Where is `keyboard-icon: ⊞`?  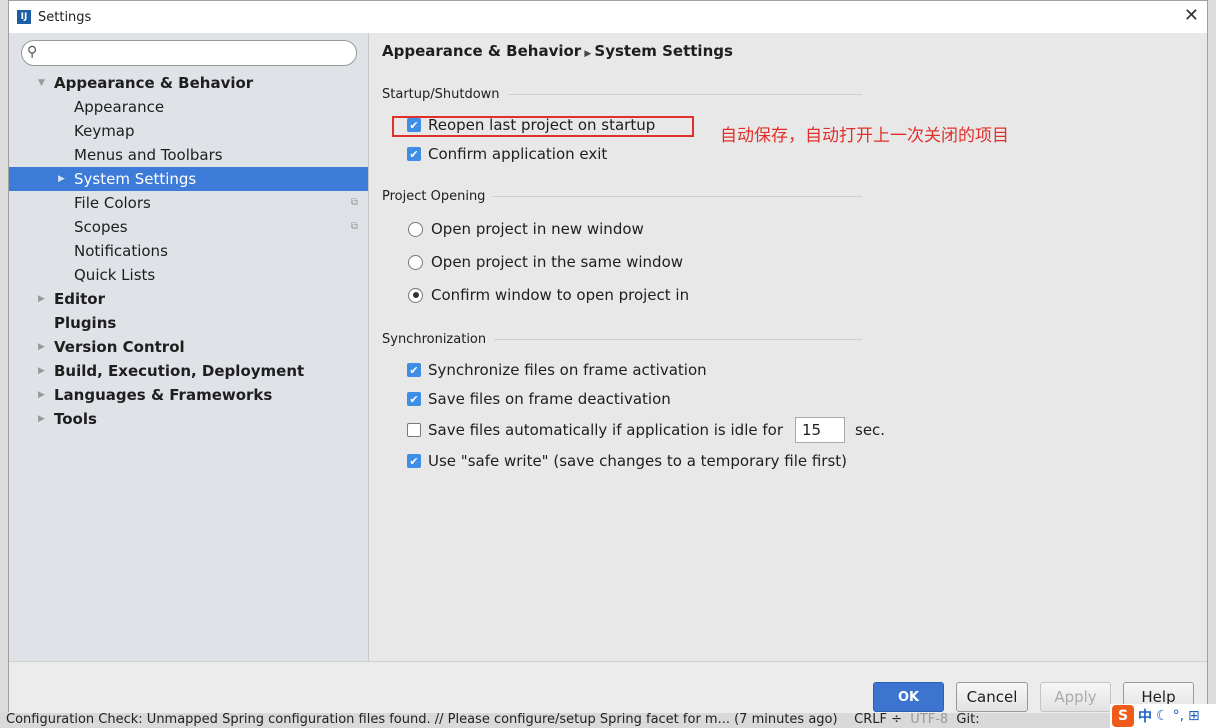 keyboard-icon: ⊞ is located at coordinates (1194, 716).